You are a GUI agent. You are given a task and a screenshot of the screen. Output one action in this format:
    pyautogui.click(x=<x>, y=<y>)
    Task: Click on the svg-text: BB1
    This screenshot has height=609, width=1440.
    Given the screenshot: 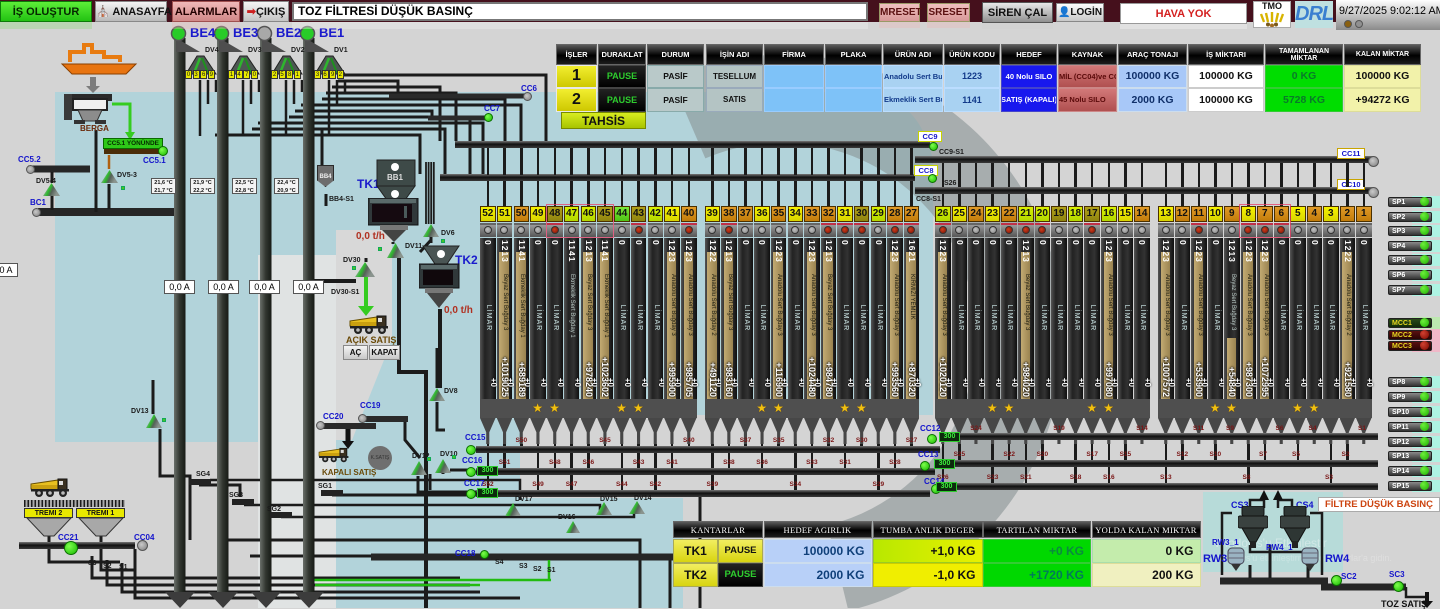 What is the action you would take?
    pyautogui.click(x=395, y=177)
    